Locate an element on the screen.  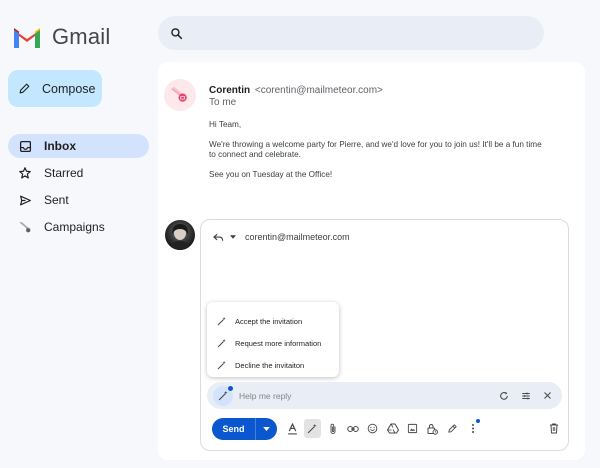
gmail-m-icon is located at coordinates (27, 38).